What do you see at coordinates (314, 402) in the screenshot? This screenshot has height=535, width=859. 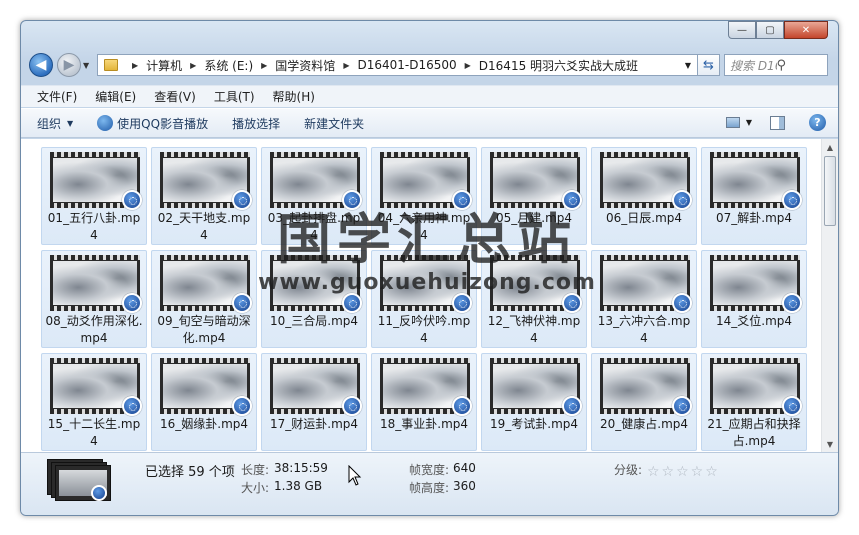 I see `file-item: 17_财运卦.mp4` at bounding box center [314, 402].